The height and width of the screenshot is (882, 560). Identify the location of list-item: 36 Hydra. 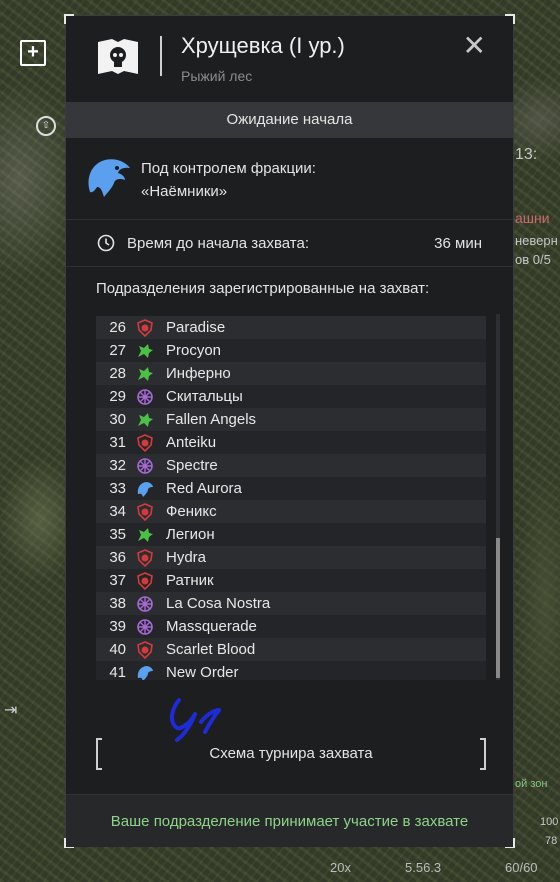
(291, 557).